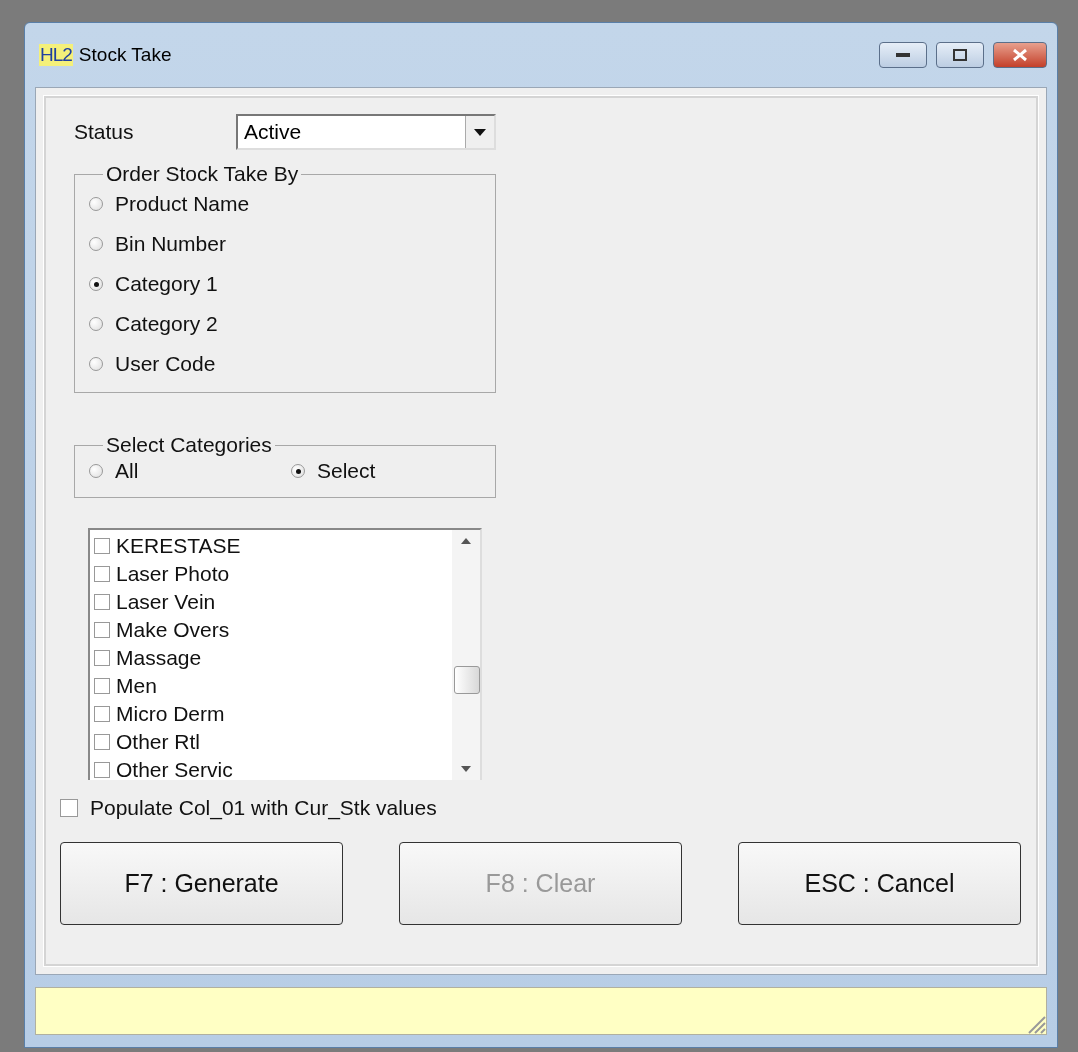 This screenshot has width=1078, height=1052. Describe the element at coordinates (467, 680) in the screenshot. I see `scroll-thumb` at that location.